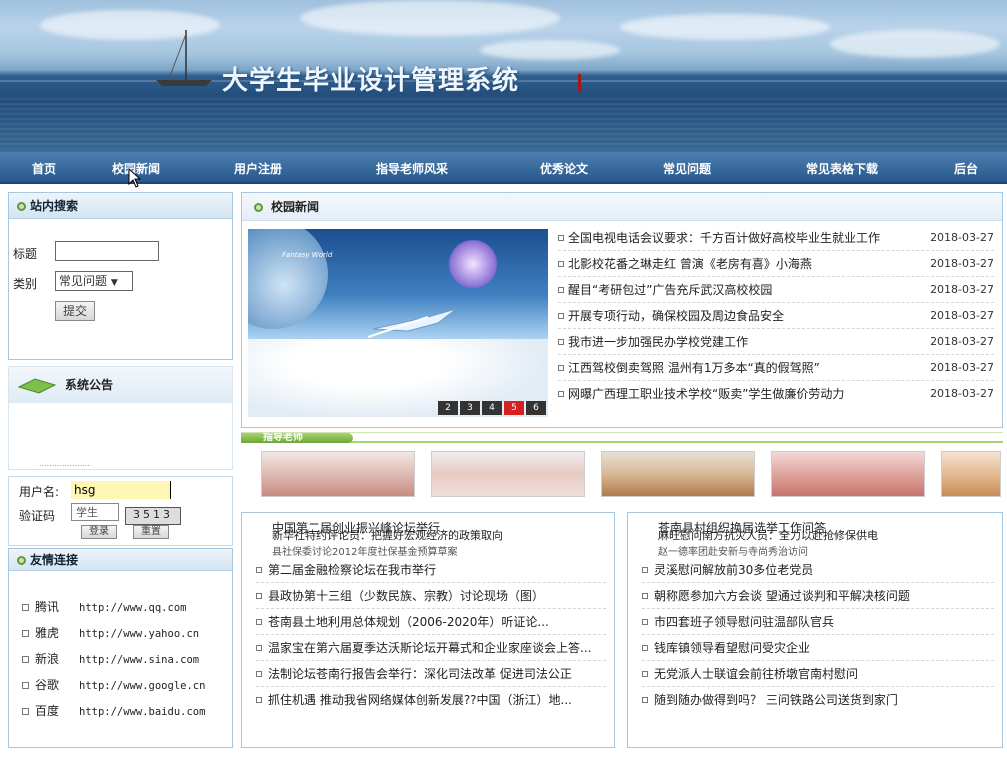 The width and height of the screenshot is (1007, 757). I want to click on list-item: 市四套班子领导慰问驻温部队官兵, so click(818, 622).